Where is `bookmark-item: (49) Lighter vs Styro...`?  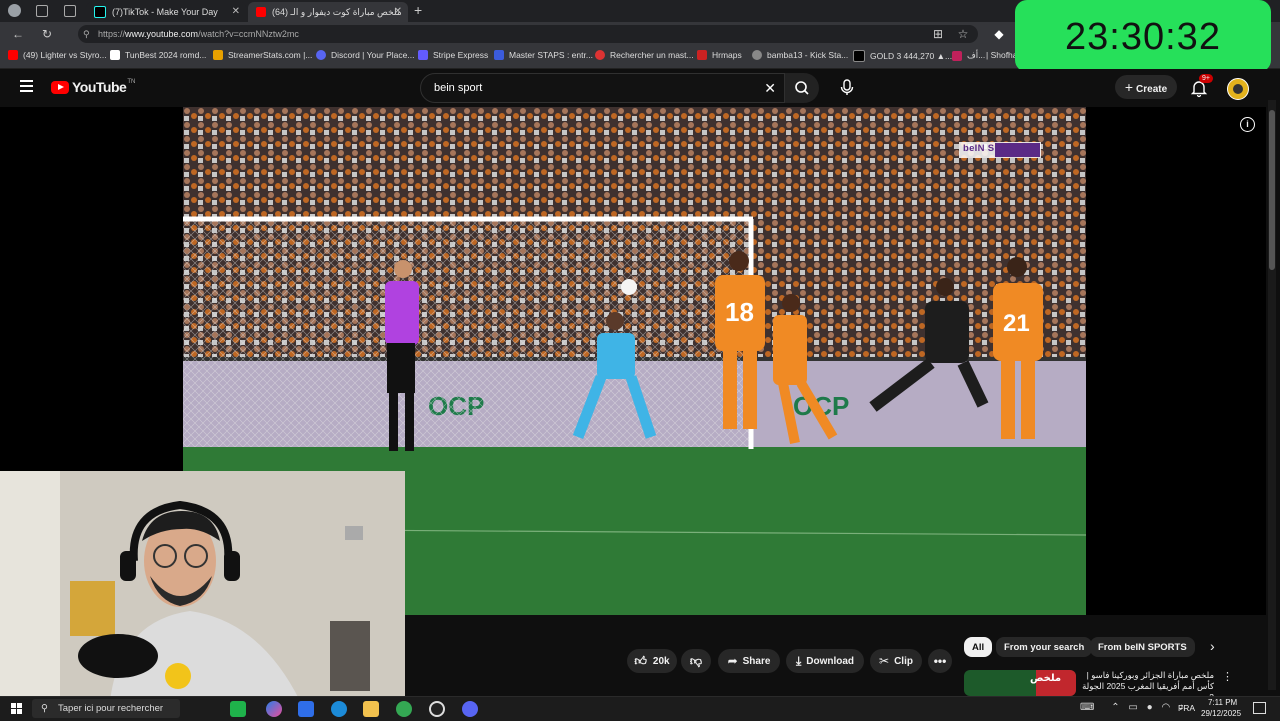 bookmark-item: (49) Lighter vs Styro... is located at coordinates (57, 55).